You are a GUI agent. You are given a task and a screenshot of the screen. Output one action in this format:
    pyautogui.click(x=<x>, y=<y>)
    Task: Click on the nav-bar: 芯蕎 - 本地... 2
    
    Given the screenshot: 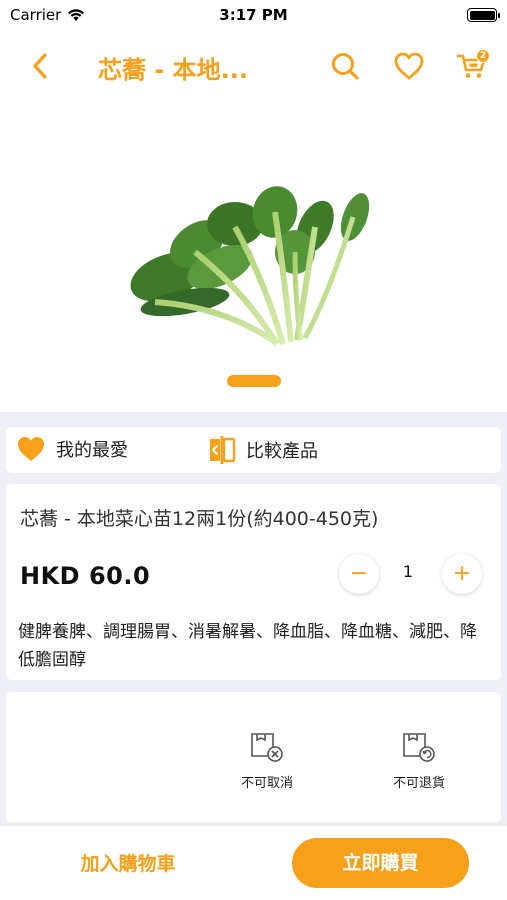 What is the action you would take?
    pyautogui.click(x=253, y=66)
    